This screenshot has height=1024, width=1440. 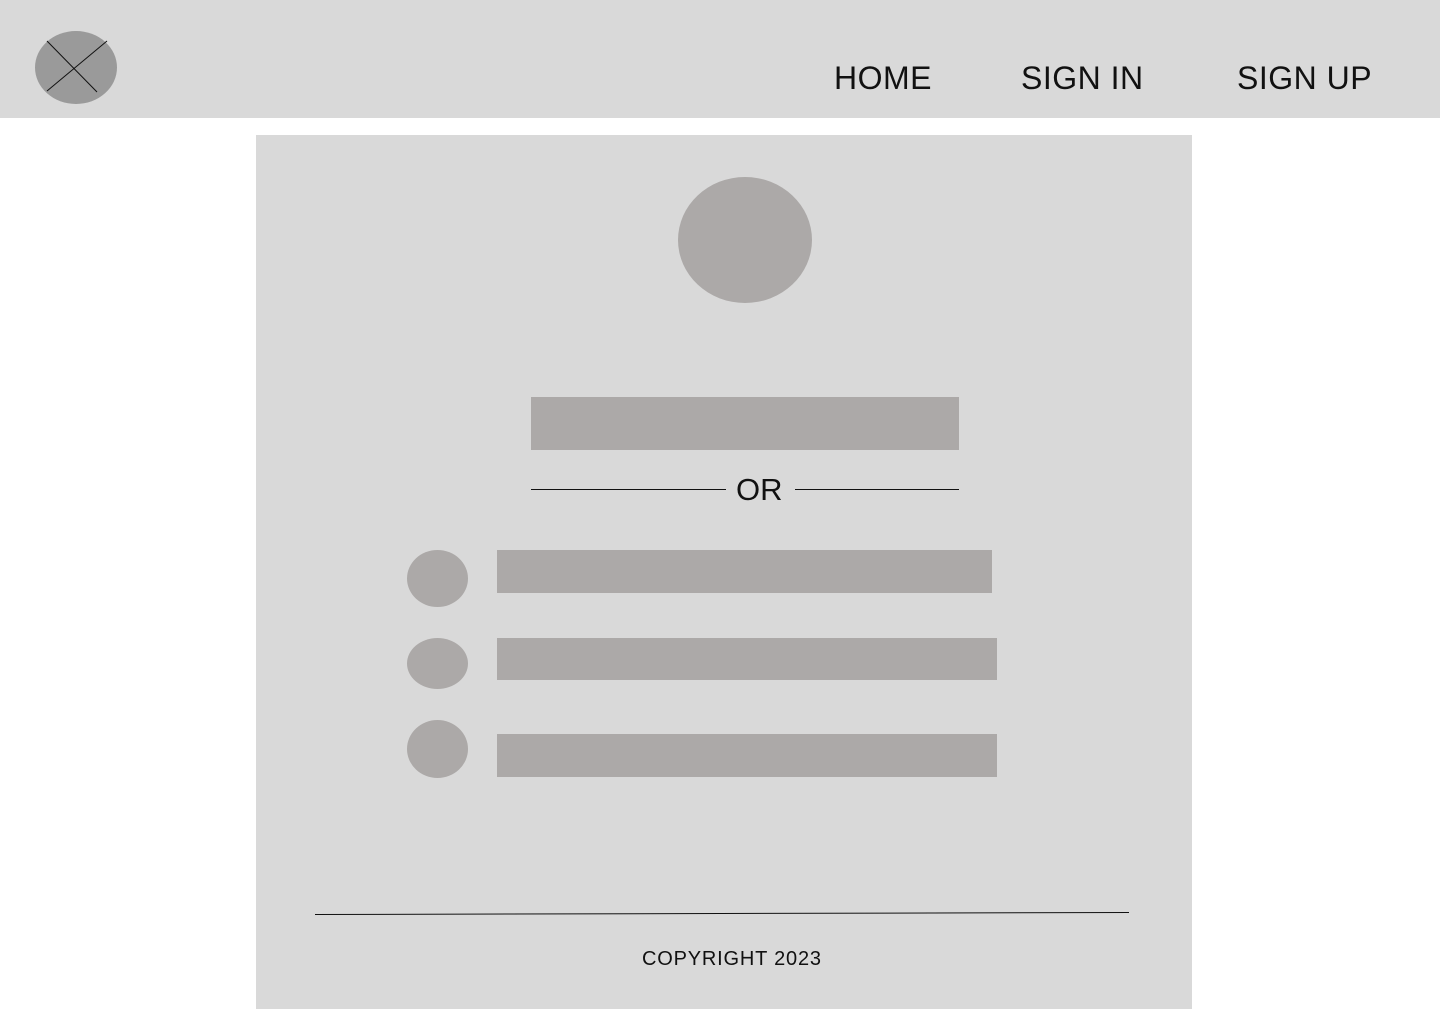 What do you see at coordinates (747, 659) in the screenshot?
I see `provider-2-button` at bounding box center [747, 659].